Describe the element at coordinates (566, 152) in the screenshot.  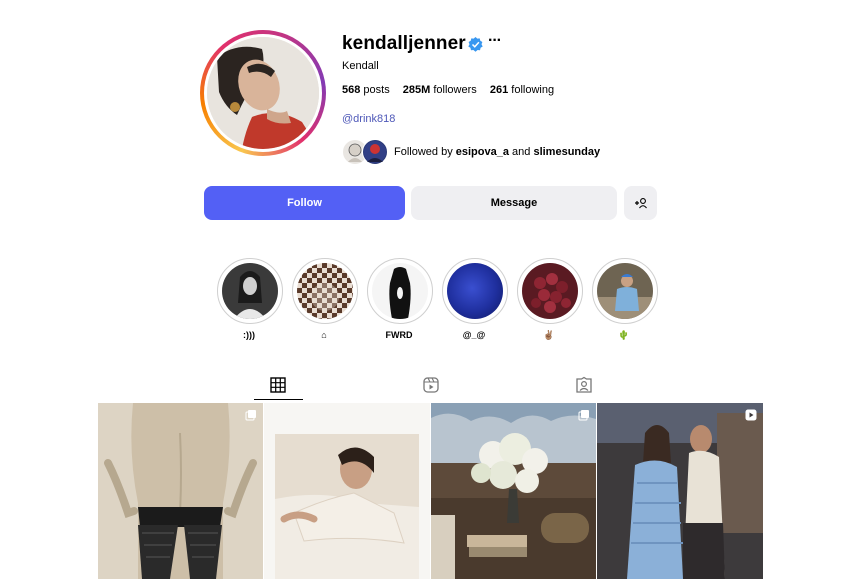
I see `followed-by-user-link: slimesunday` at that location.